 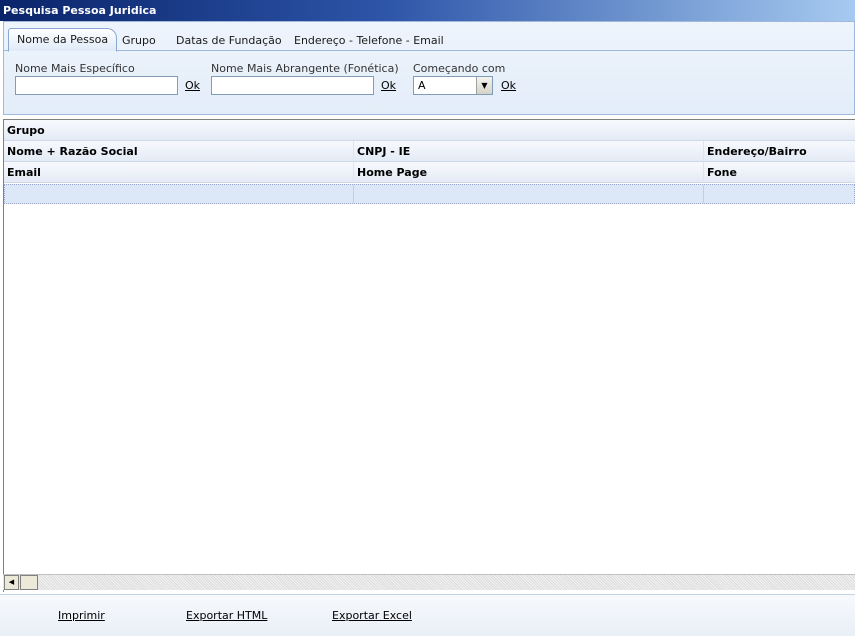 What do you see at coordinates (226, 615) in the screenshot?
I see `export-html-link: Exportar HTML` at bounding box center [226, 615].